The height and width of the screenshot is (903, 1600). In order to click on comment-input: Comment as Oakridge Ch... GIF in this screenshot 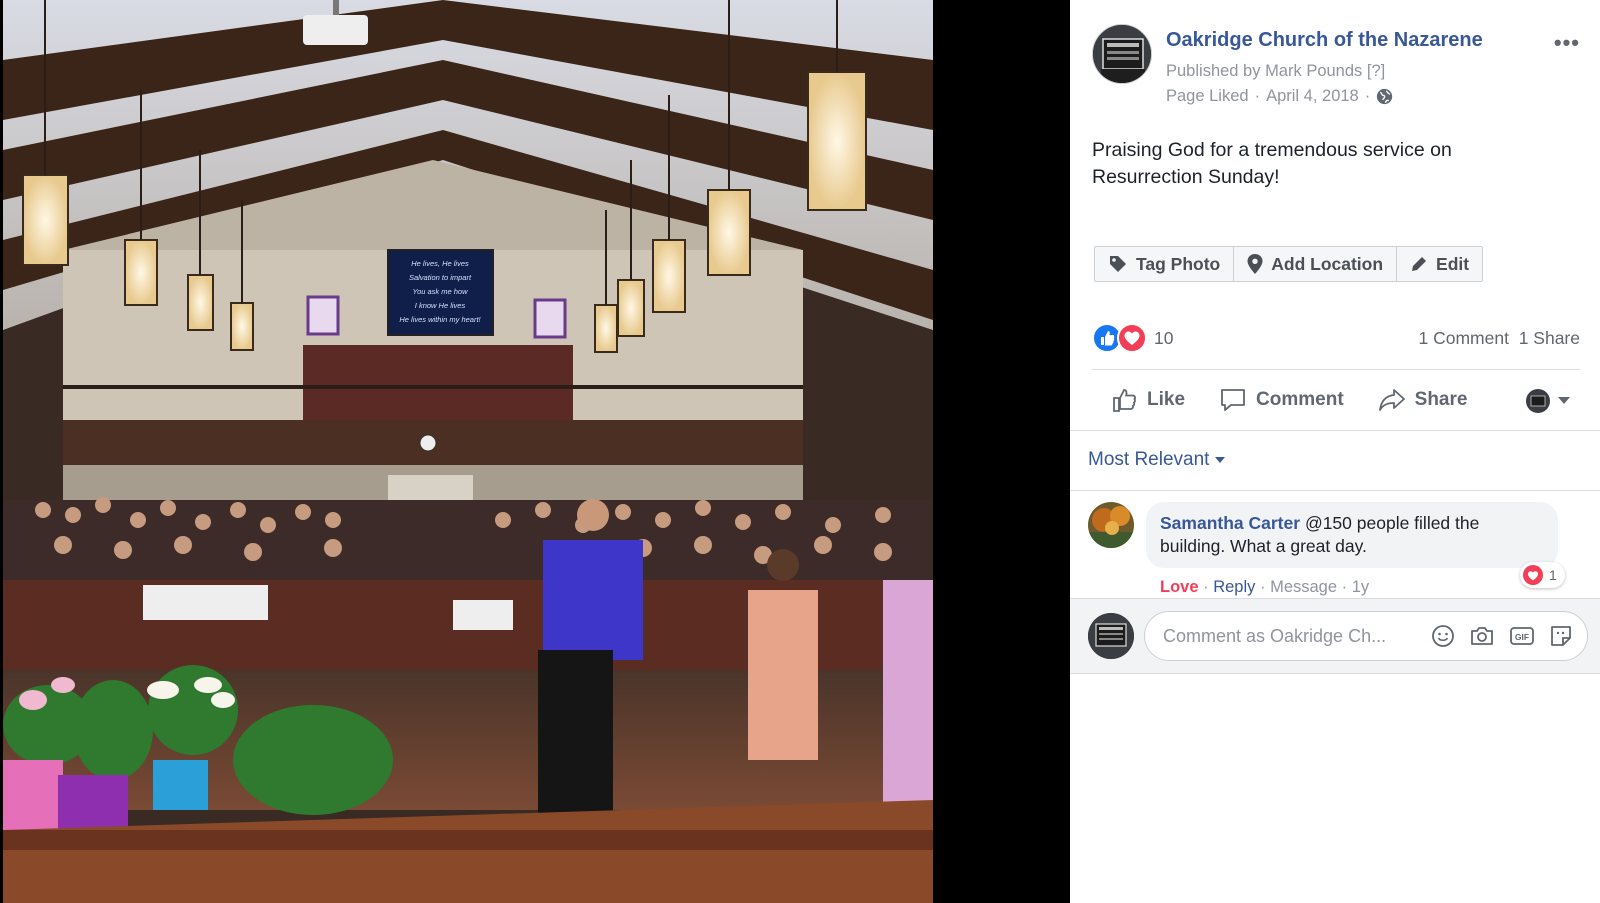, I will do `click(1366, 636)`.